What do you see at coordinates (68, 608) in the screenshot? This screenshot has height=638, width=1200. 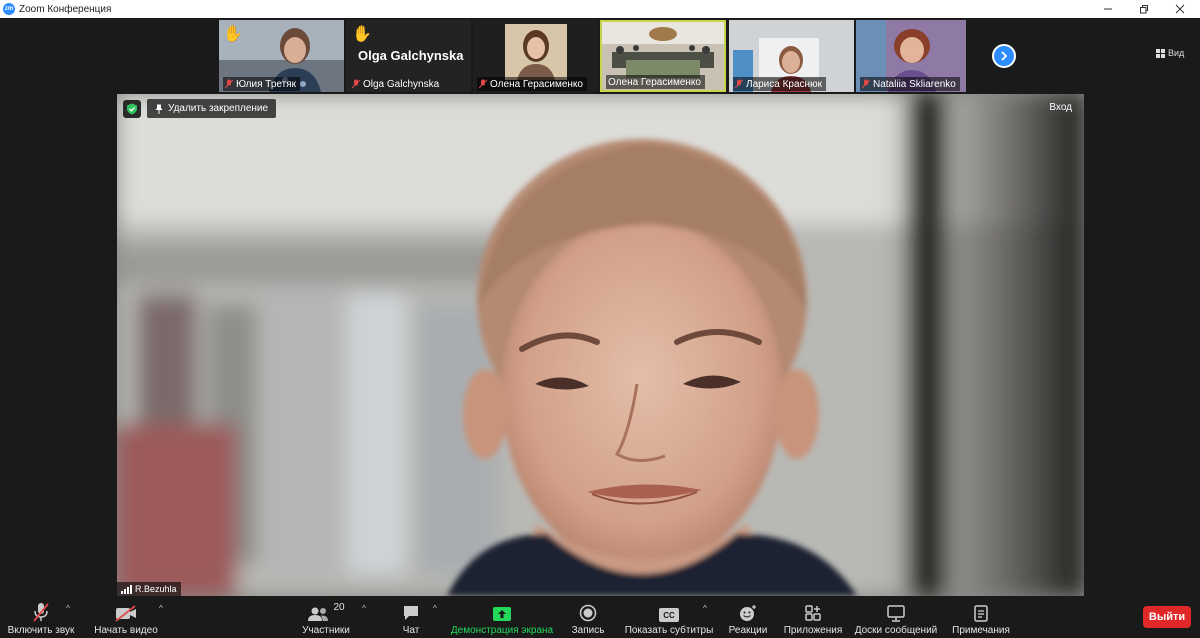 I see `audio-options-caret: ^` at bounding box center [68, 608].